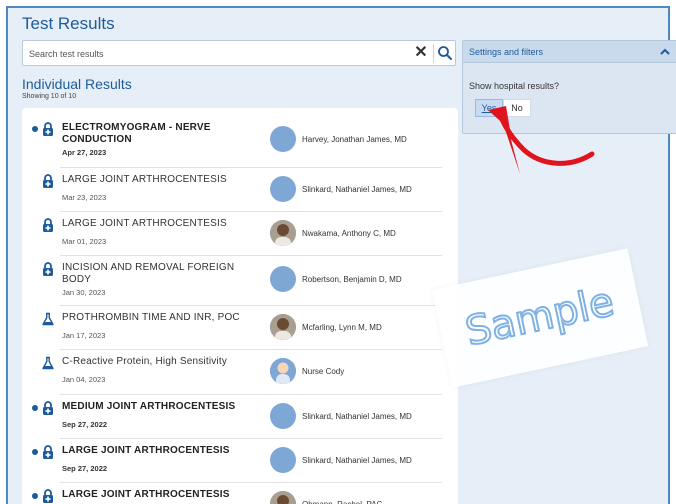 The height and width of the screenshot is (504, 676). What do you see at coordinates (323, 371) in the screenshot?
I see `provider-name: Nurse Cody` at bounding box center [323, 371].